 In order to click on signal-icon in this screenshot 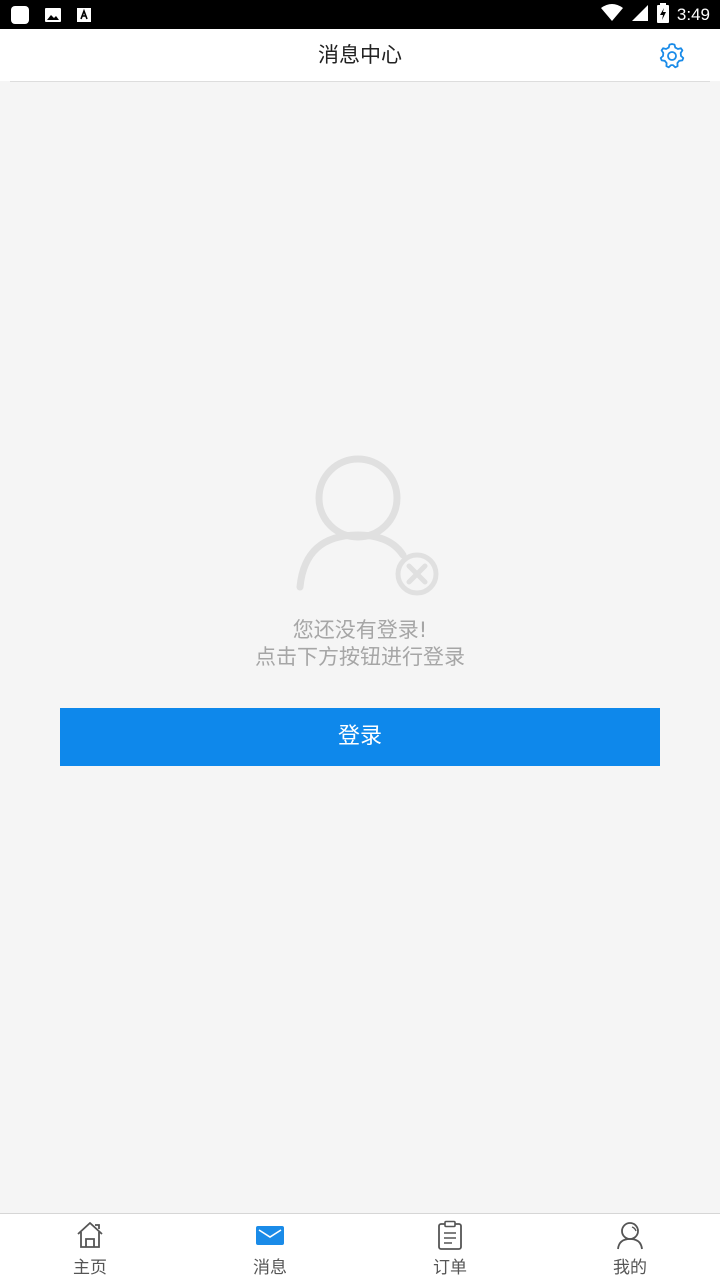, I will do `click(640, 15)`.